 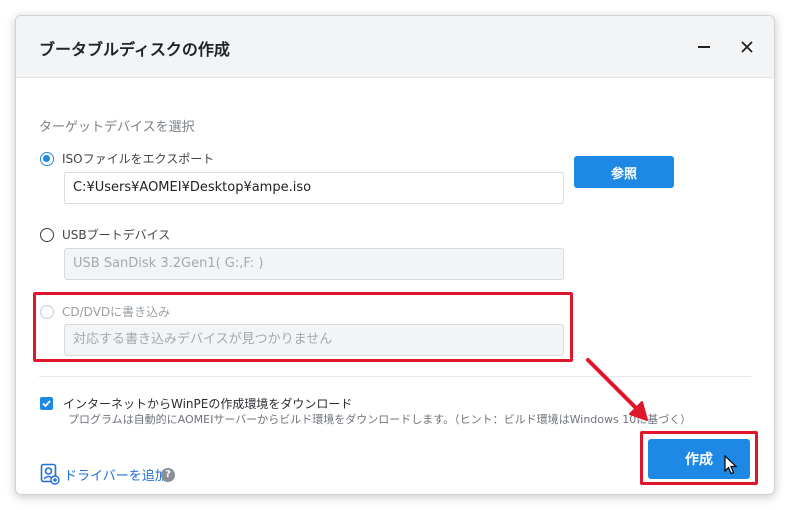 I want to click on add-driver-icon, so click(x=50, y=474).